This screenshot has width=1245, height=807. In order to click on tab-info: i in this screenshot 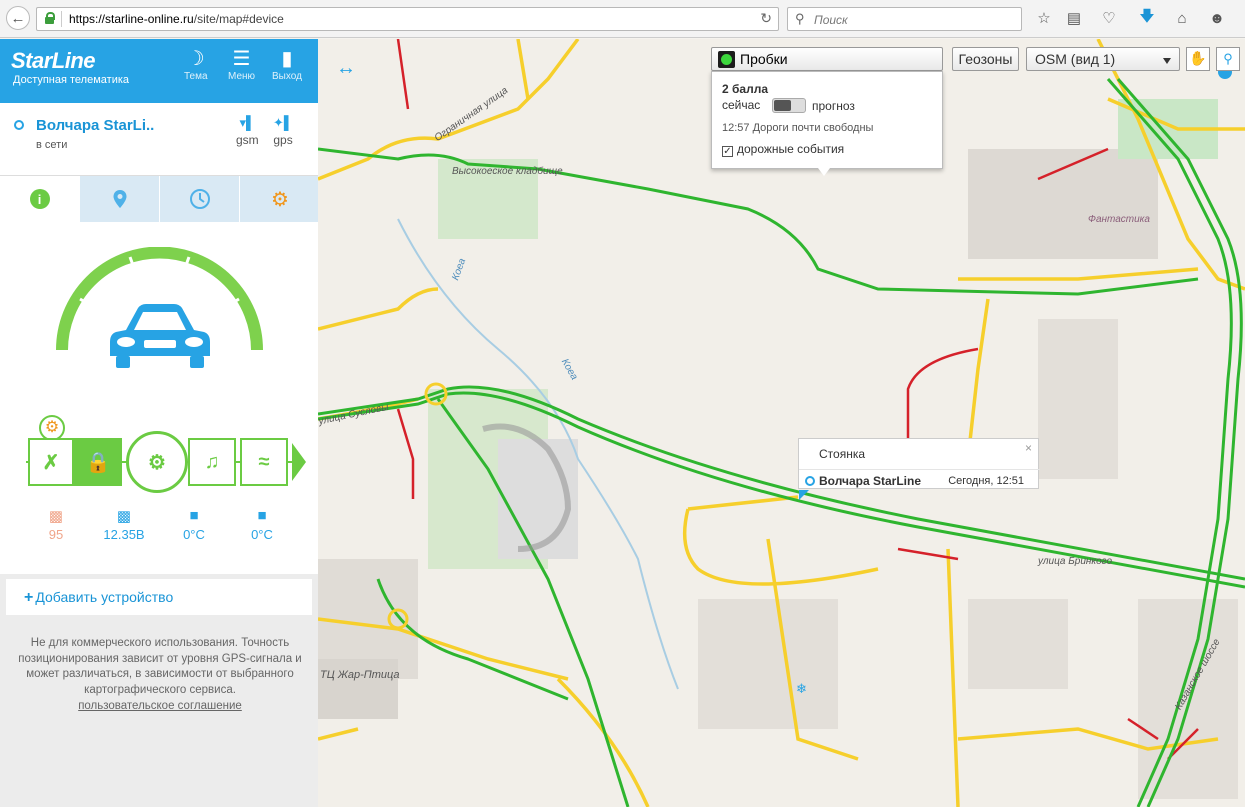, I will do `click(40, 199)`.